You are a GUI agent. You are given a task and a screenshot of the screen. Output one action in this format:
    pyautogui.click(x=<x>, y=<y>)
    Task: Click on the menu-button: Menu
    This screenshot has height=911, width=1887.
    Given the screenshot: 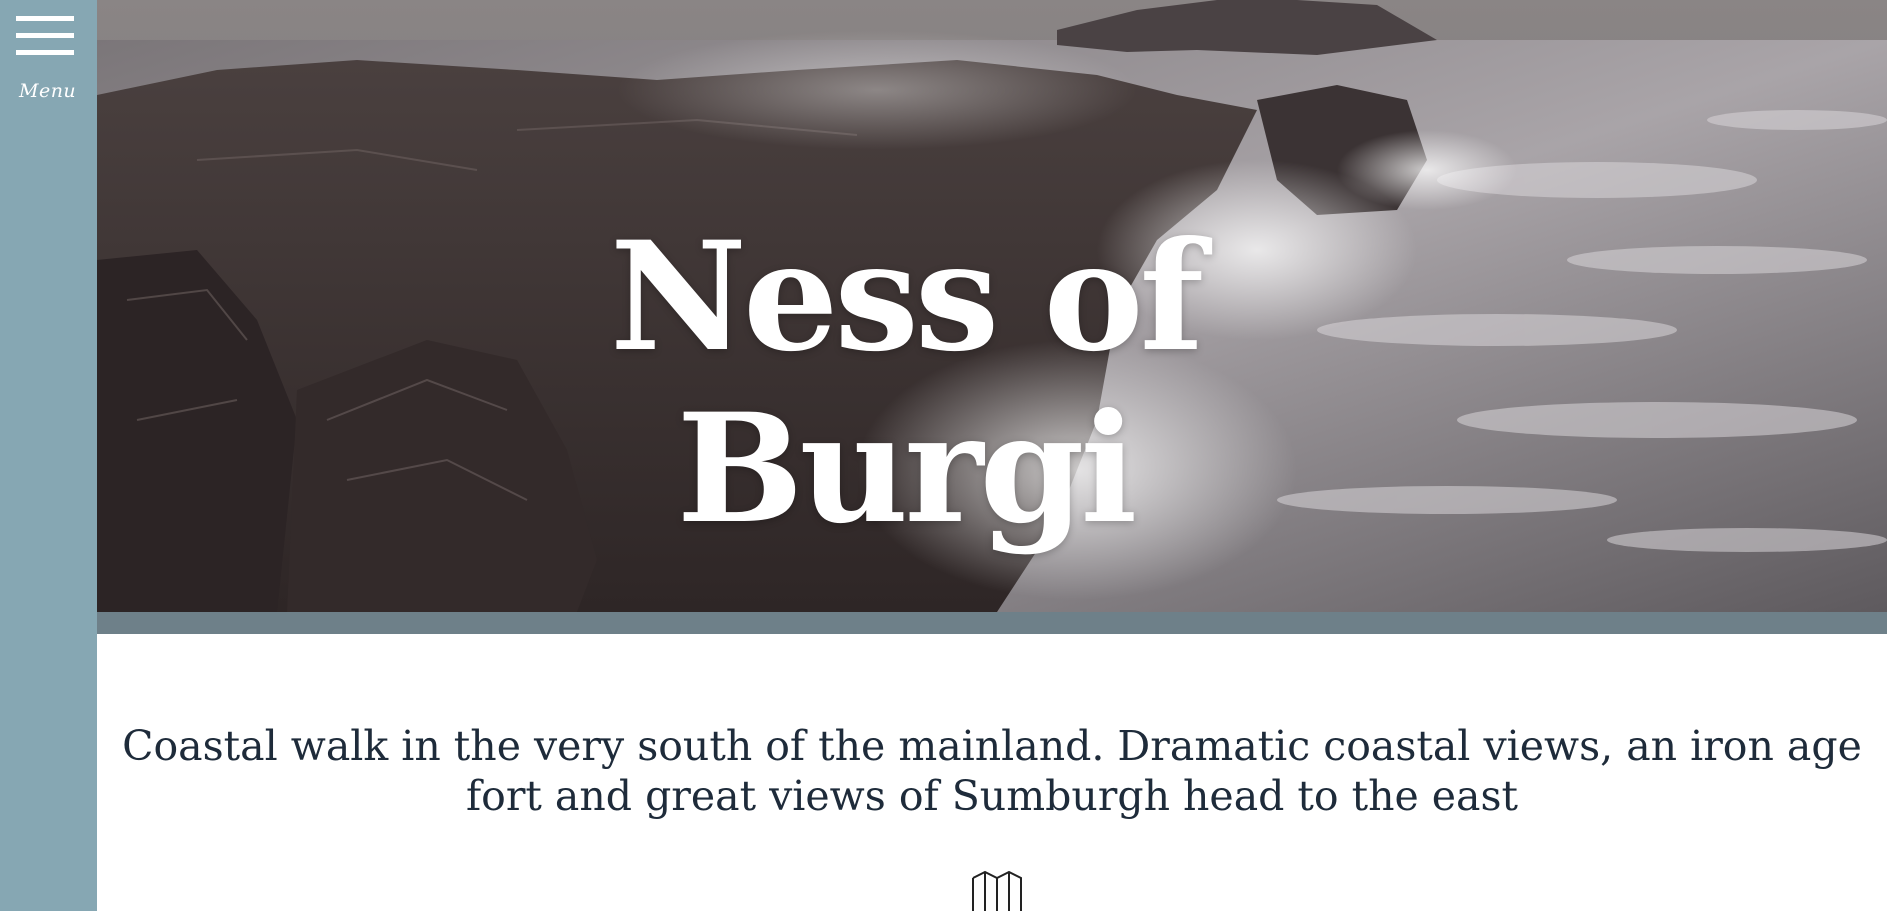 What is the action you would take?
    pyautogui.click(x=46, y=58)
    